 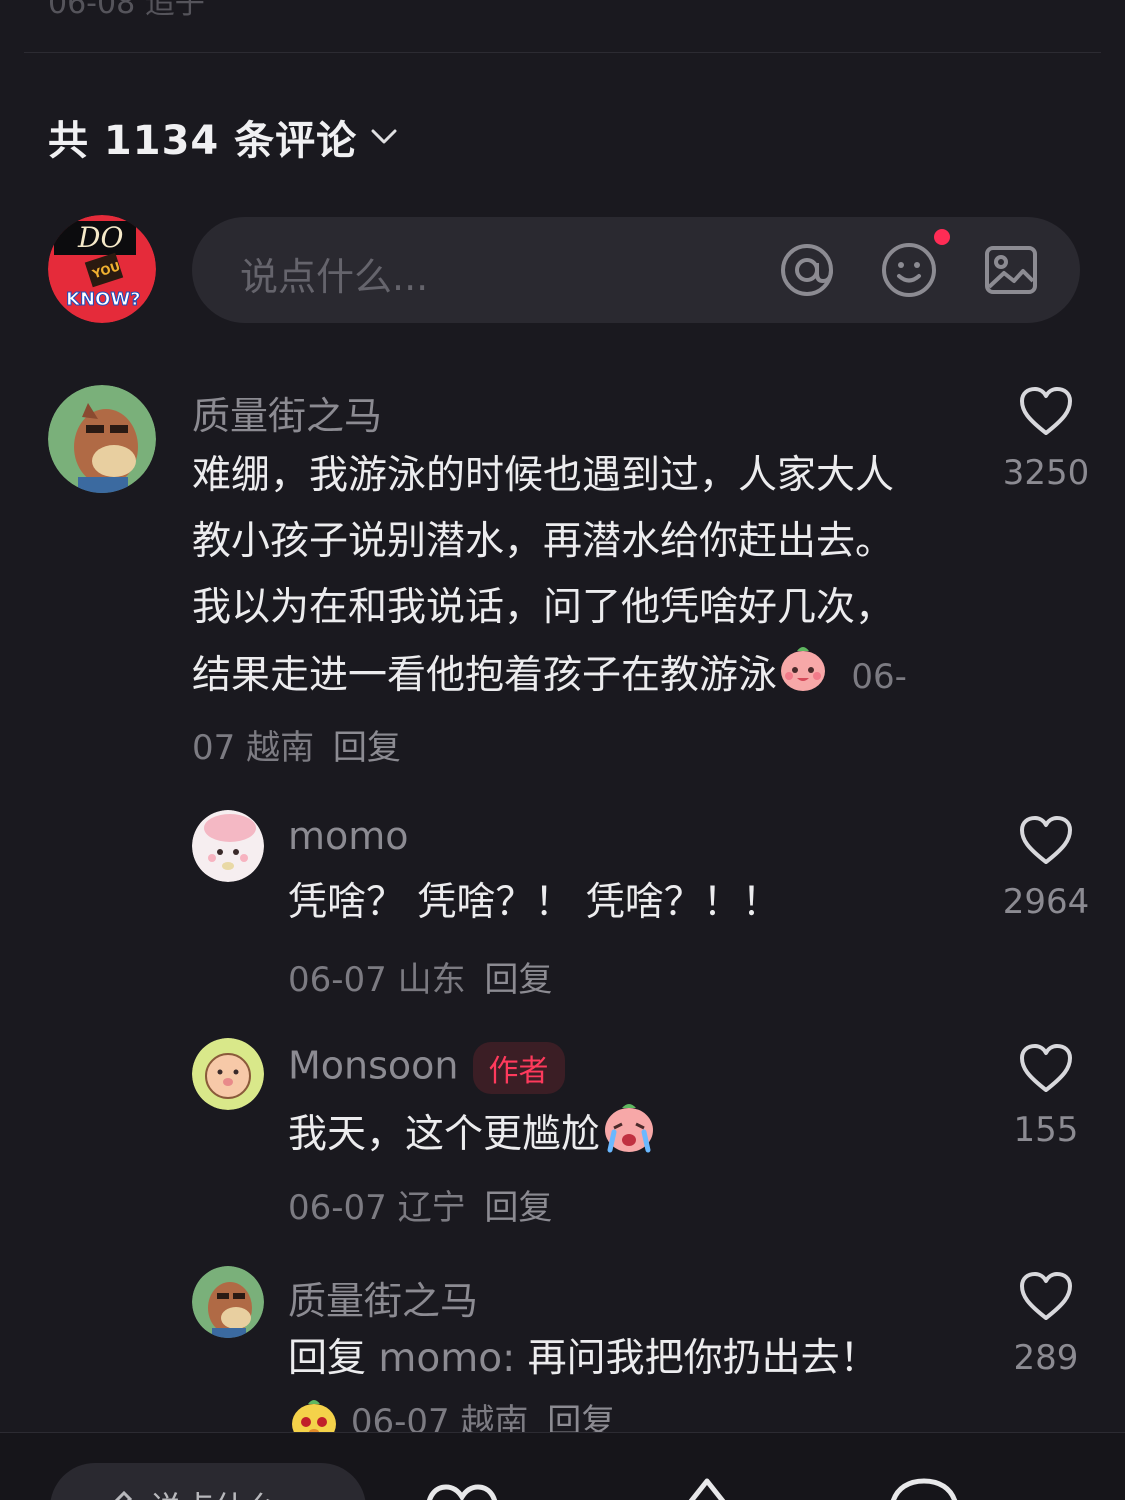 What do you see at coordinates (446, 1358) in the screenshot?
I see `reply-target: momo:` at bounding box center [446, 1358].